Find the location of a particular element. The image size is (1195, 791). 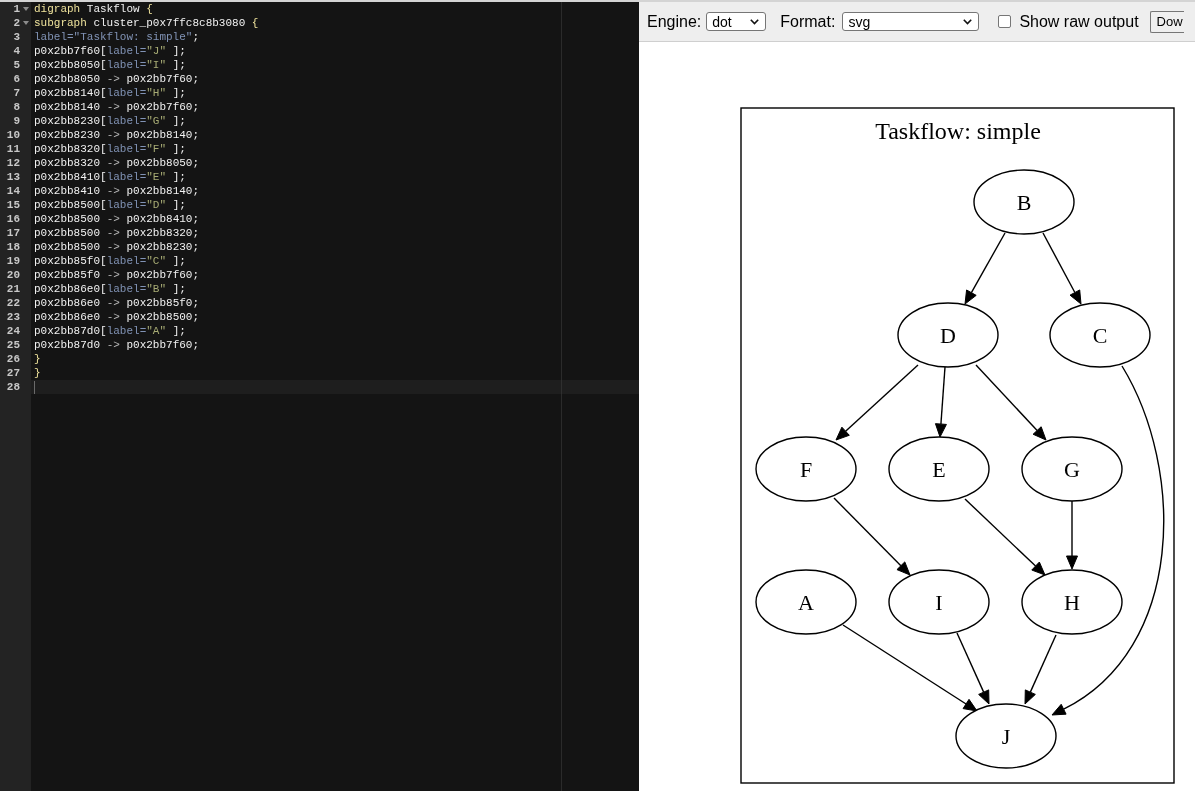

line-number: 10 is located at coordinates (12, 135).